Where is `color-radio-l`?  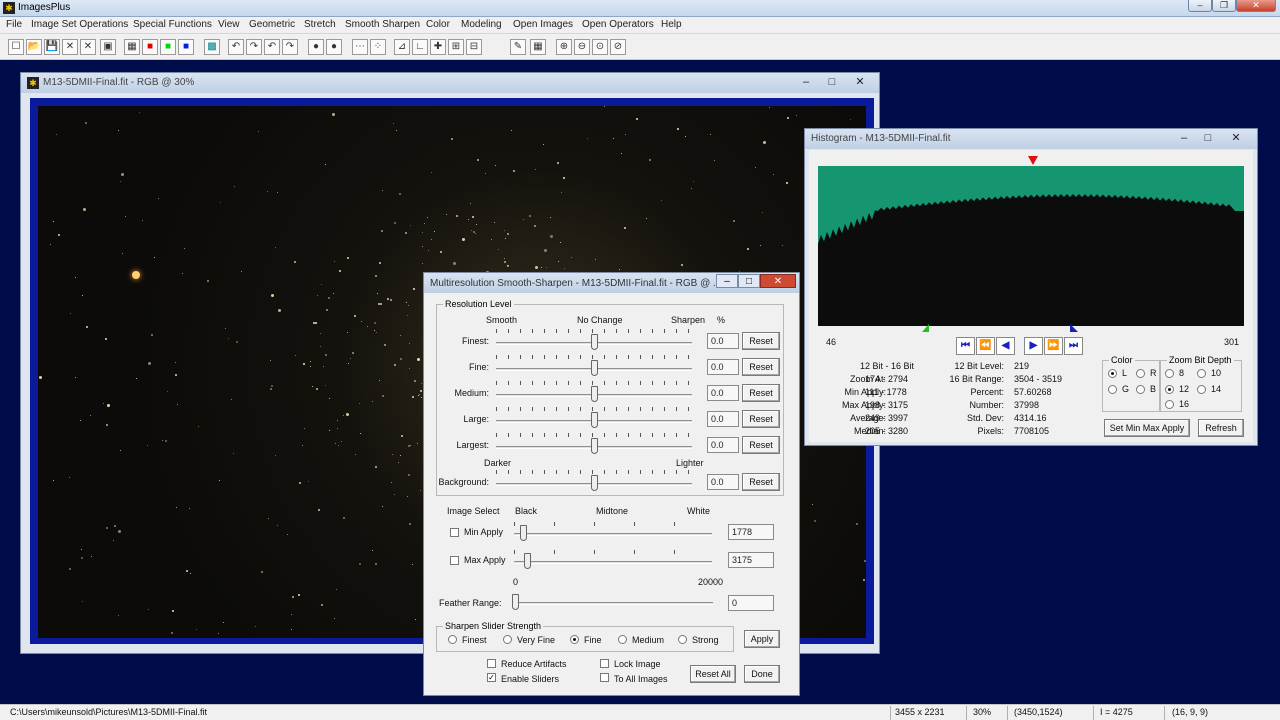 color-radio-l is located at coordinates (1112, 373).